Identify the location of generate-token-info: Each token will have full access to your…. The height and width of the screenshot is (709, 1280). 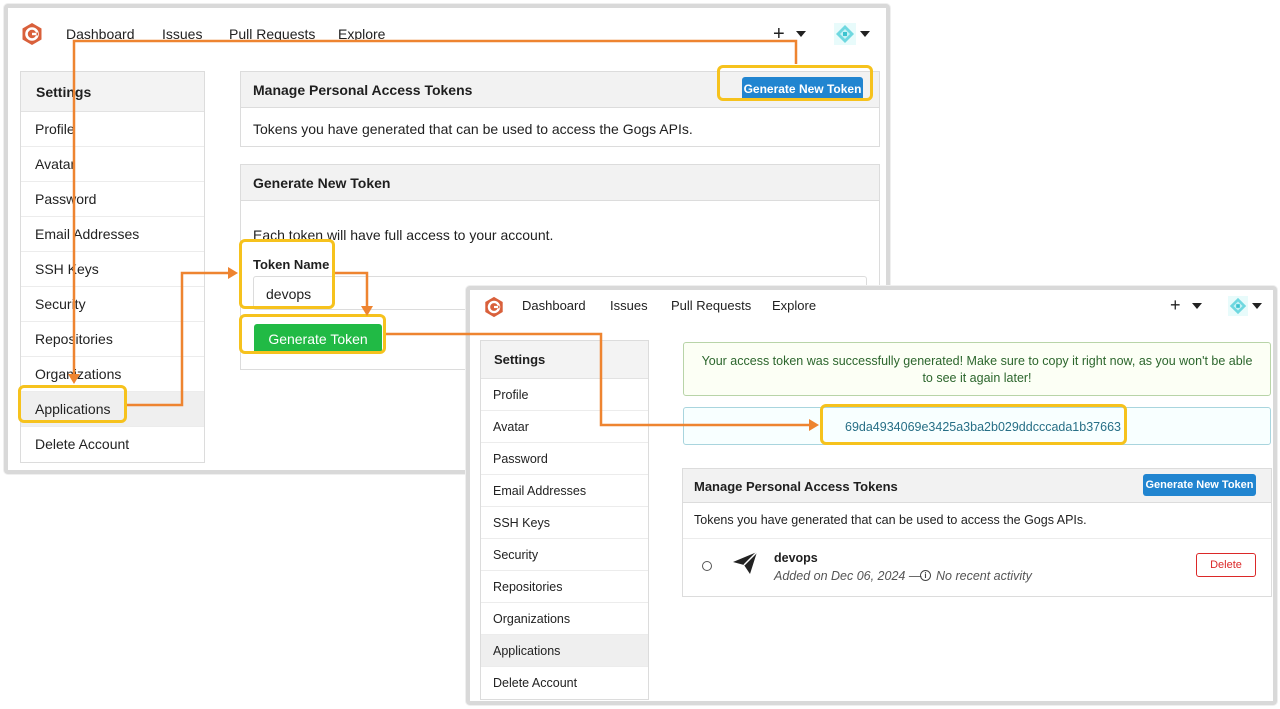
(403, 235).